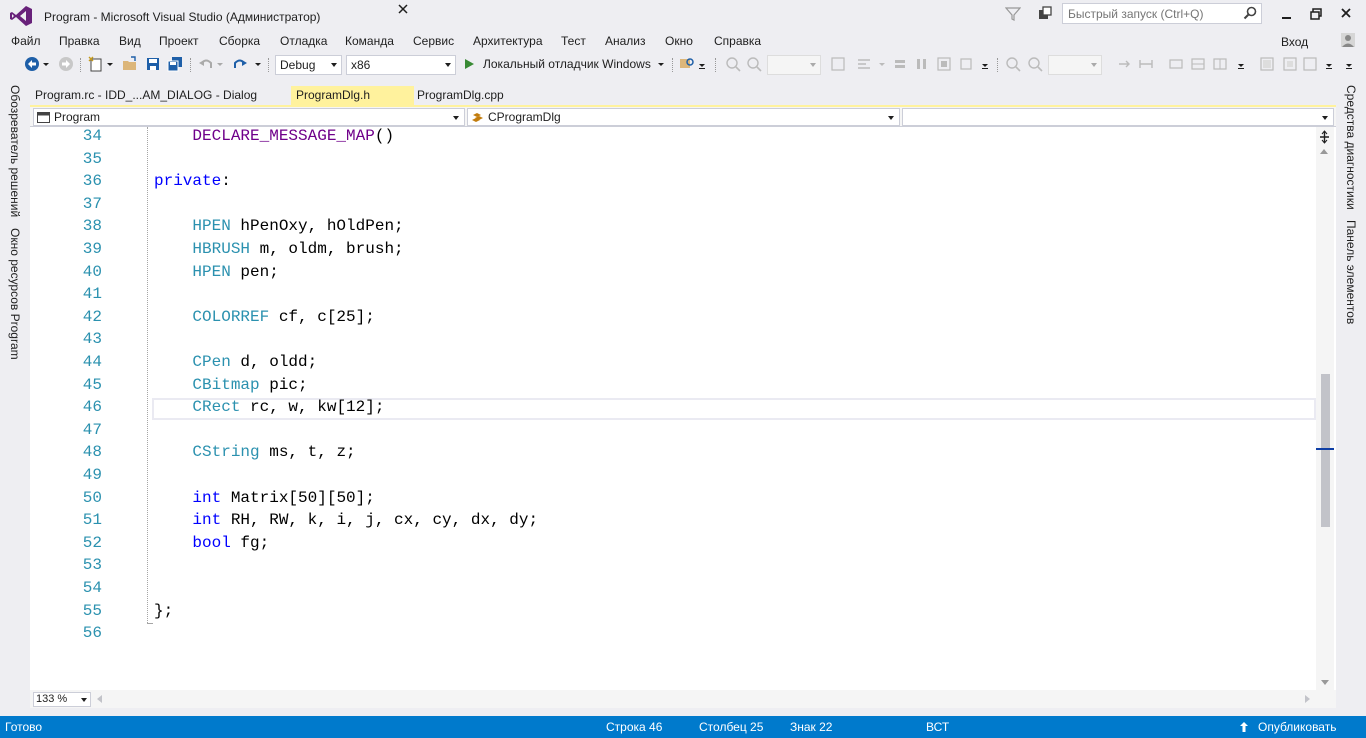  Describe the element at coordinates (369, 41) in the screenshot. I see `menu-team: Команда` at that location.